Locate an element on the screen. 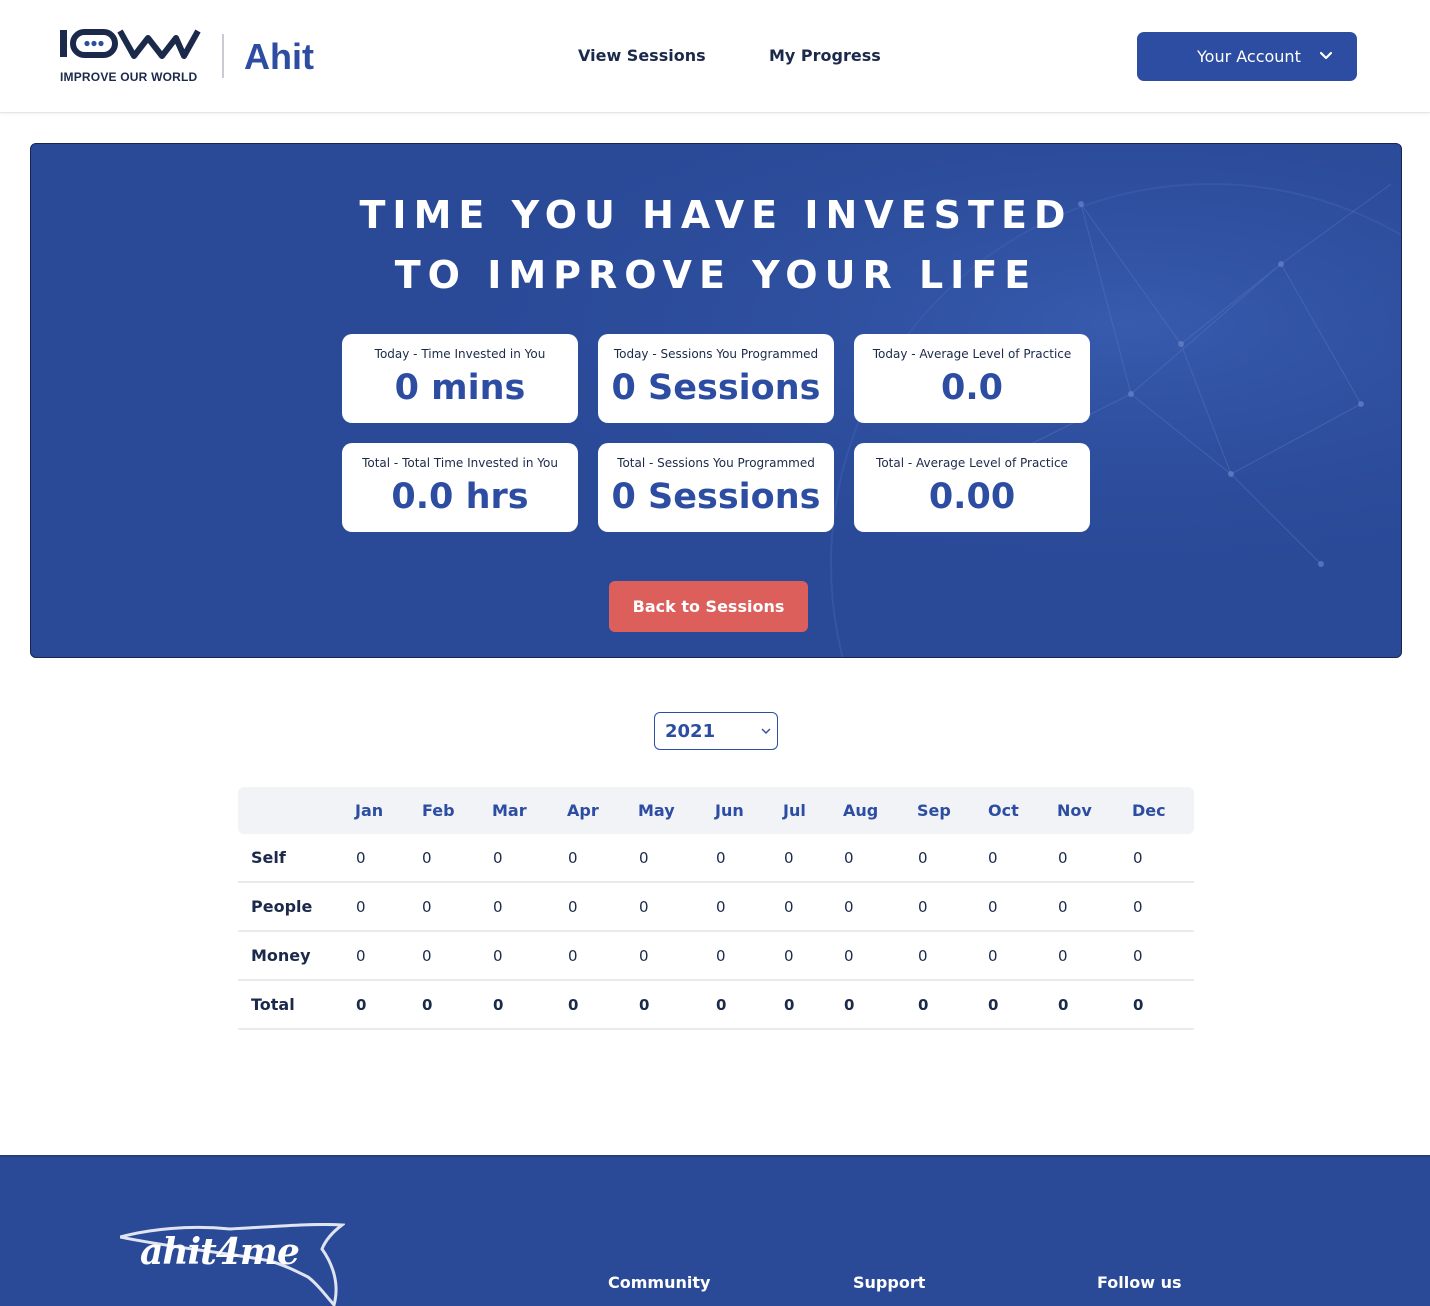 The height and width of the screenshot is (1306, 1430). your-account-button: Your Account is located at coordinates (1247, 56).